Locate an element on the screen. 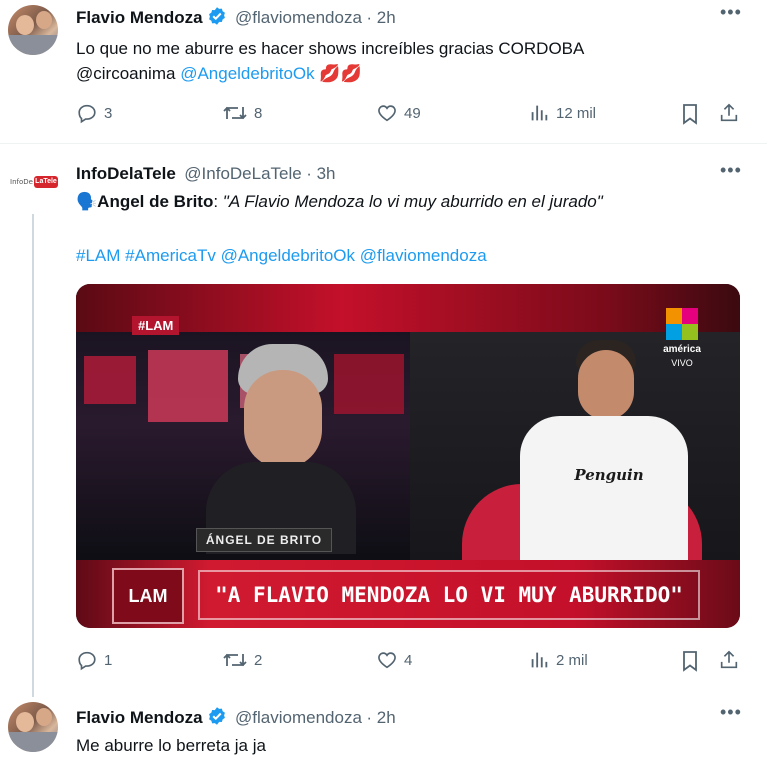 This screenshot has height=766, width=767. channel-logo is located at coordinates (682, 324).